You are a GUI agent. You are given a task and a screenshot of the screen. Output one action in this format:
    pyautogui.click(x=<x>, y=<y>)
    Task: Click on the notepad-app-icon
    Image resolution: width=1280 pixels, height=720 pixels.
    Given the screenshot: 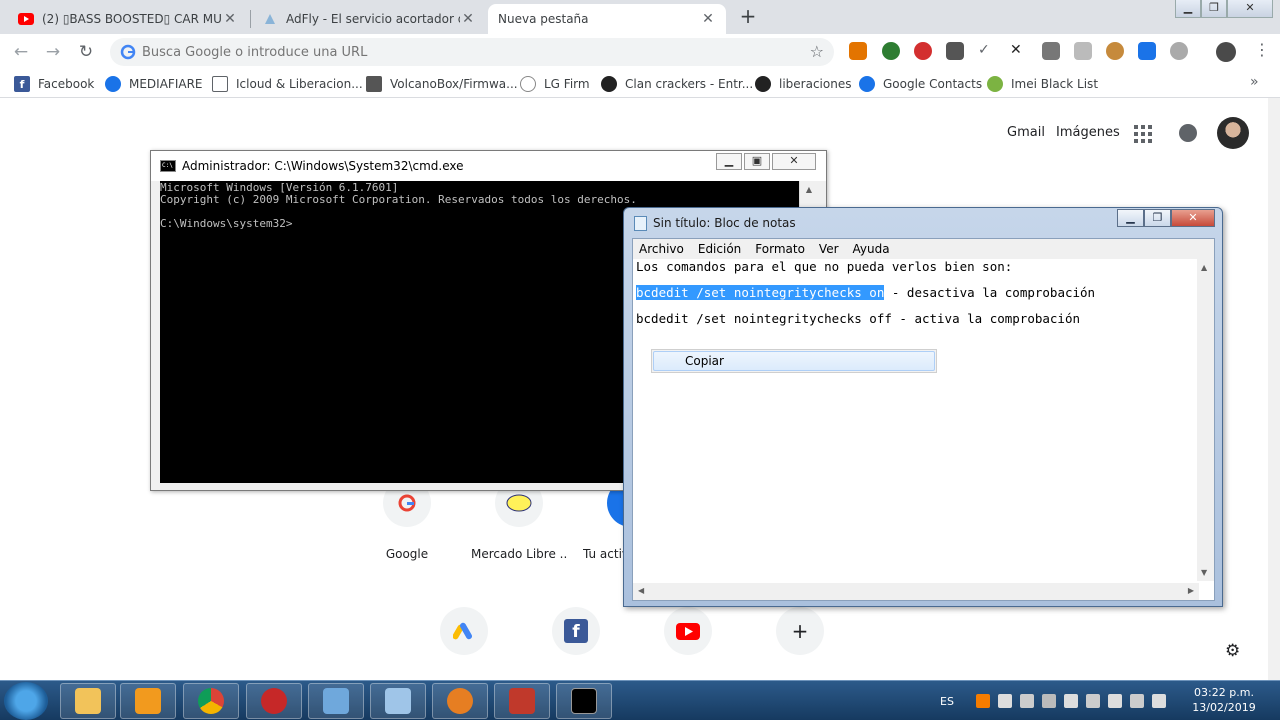 What is the action you would take?
    pyautogui.click(x=640, y=223)
    